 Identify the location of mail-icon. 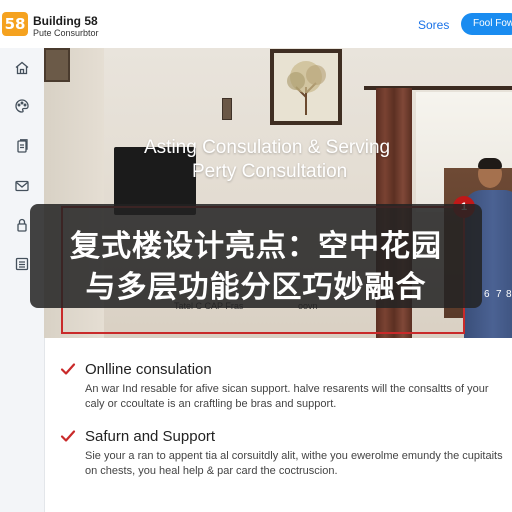
(22, 186).